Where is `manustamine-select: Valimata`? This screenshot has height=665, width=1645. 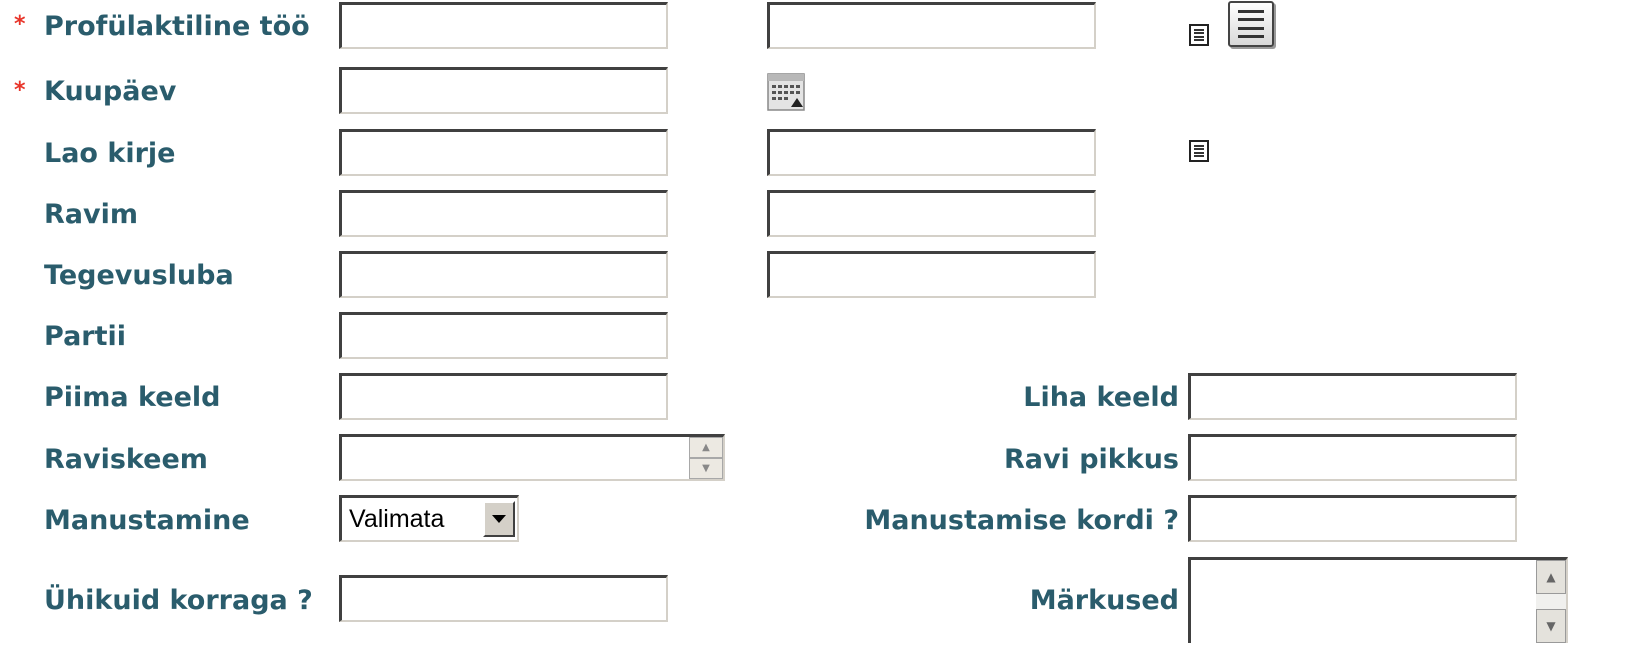 manustamine-select: Valimata is located at coordinates (429, 518).